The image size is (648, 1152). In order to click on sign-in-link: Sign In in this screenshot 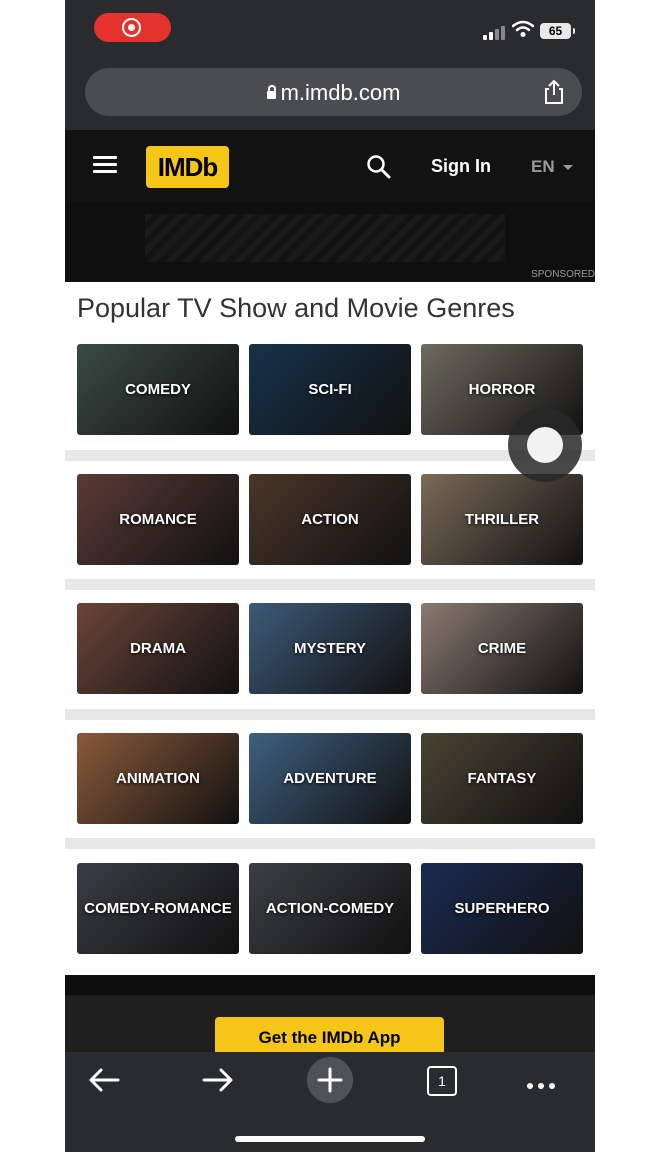, I will do `click(461, 166)`.